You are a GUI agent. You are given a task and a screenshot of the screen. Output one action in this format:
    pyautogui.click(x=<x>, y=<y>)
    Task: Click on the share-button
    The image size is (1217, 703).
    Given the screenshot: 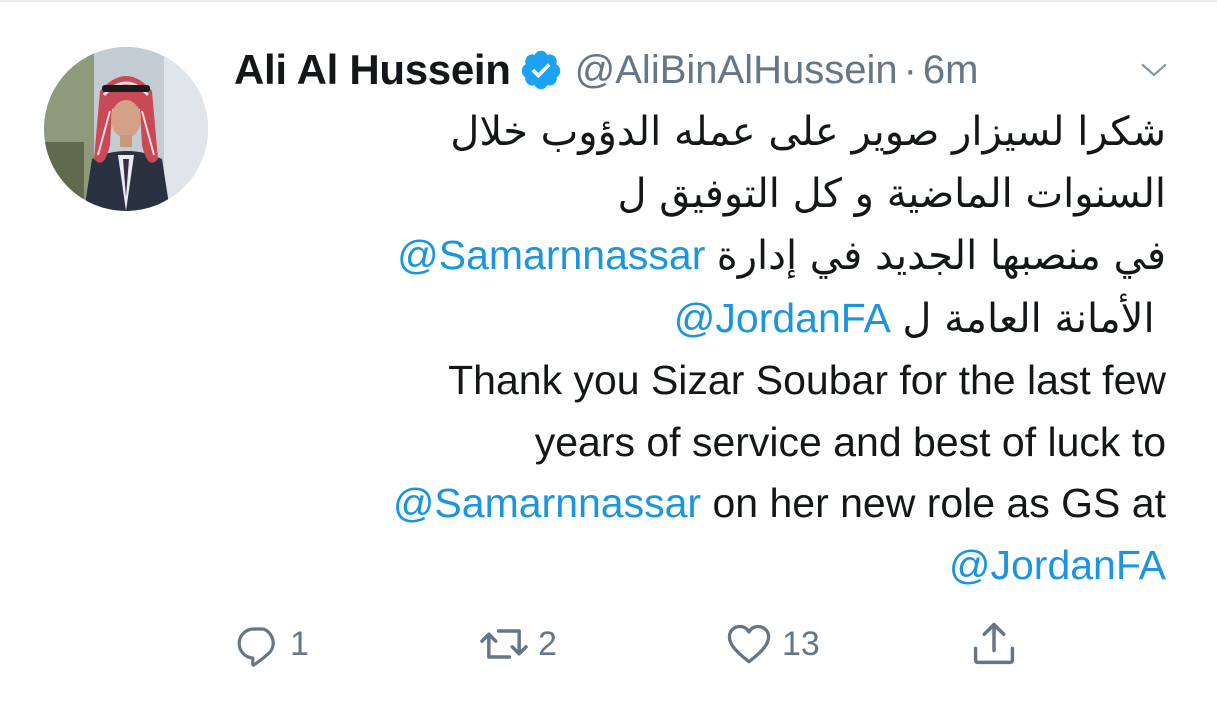 What is the action you would take?
    pyautogui.click(x=994, y=644)
    